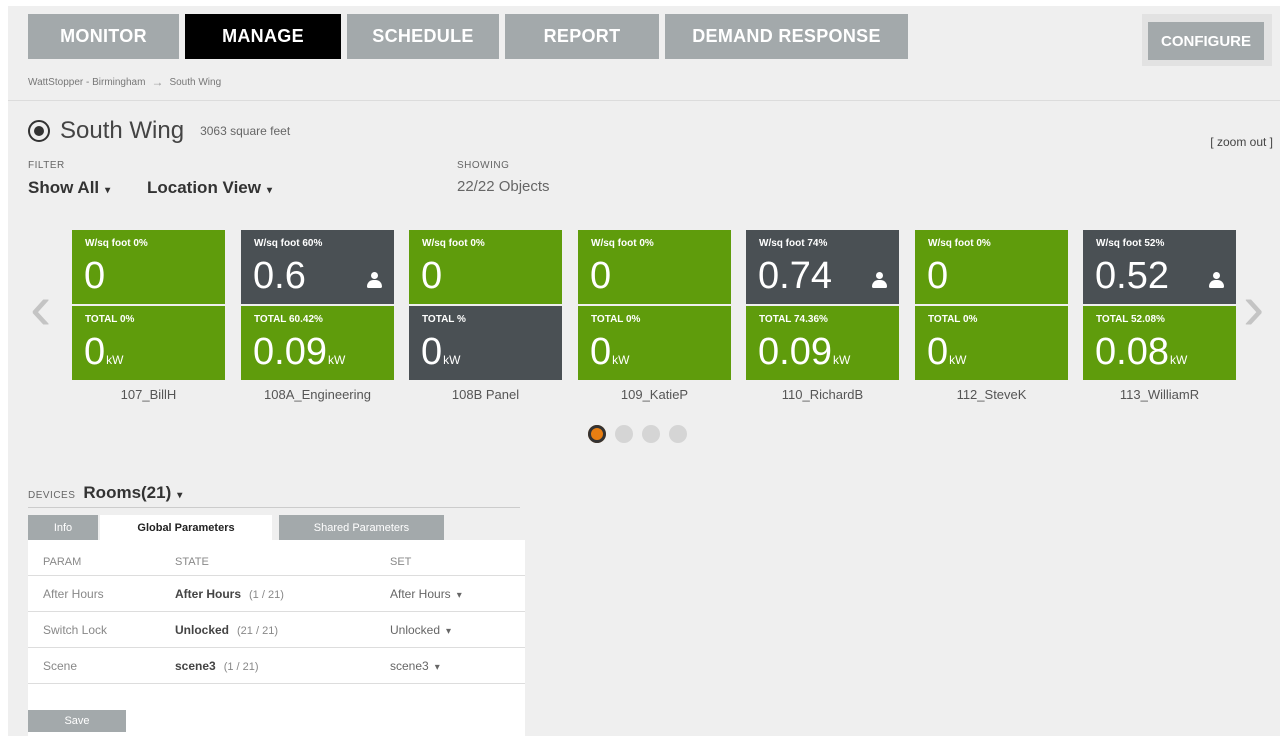 The width and height of the screenshot is (1283, 740). Describe the element at coordinates (793, 319) in the screenshot. I see `total-power-caption: TOTAL 74.36%` at that location.